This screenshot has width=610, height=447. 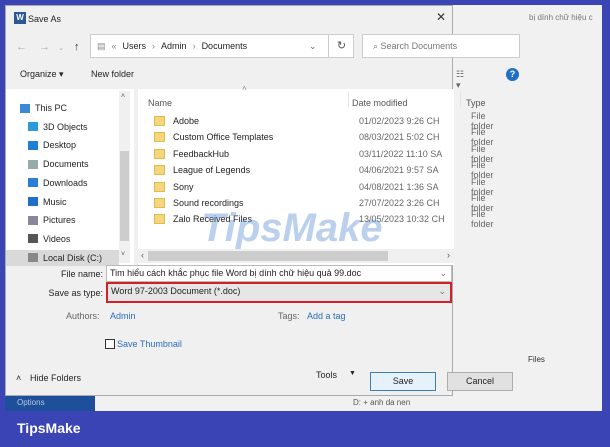 What do you see at coordinates (65, 126) in the screenshot?
I see `nav-item-label: 3D Objects` at bounding box center [65, 126].